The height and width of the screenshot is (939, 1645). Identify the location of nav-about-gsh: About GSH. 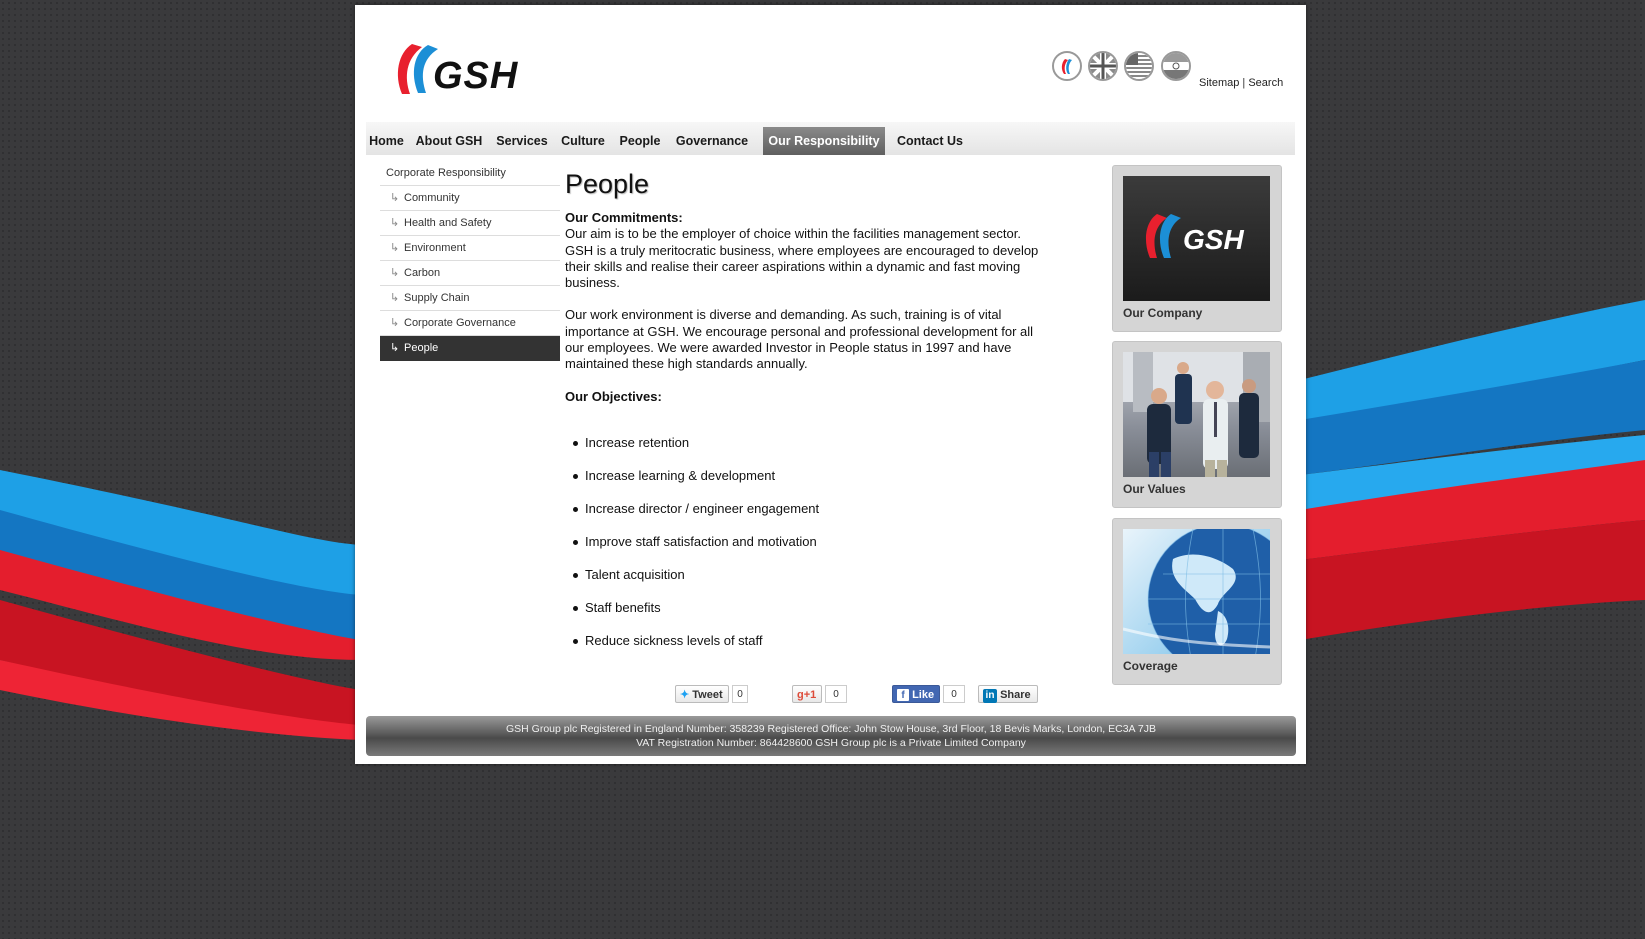
(449, 141).